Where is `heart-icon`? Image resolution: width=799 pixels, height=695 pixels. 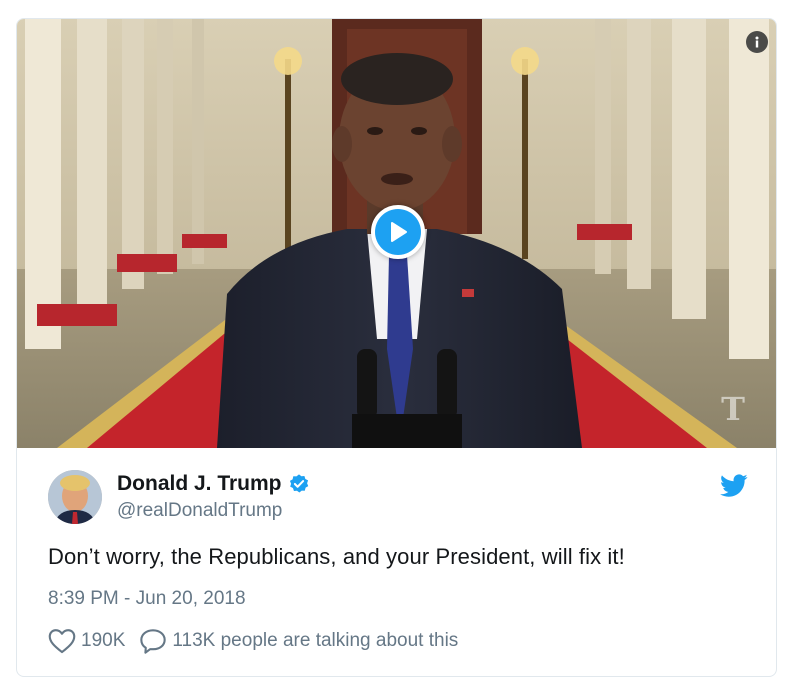
heart-icon is located at coordinates (62, 641).